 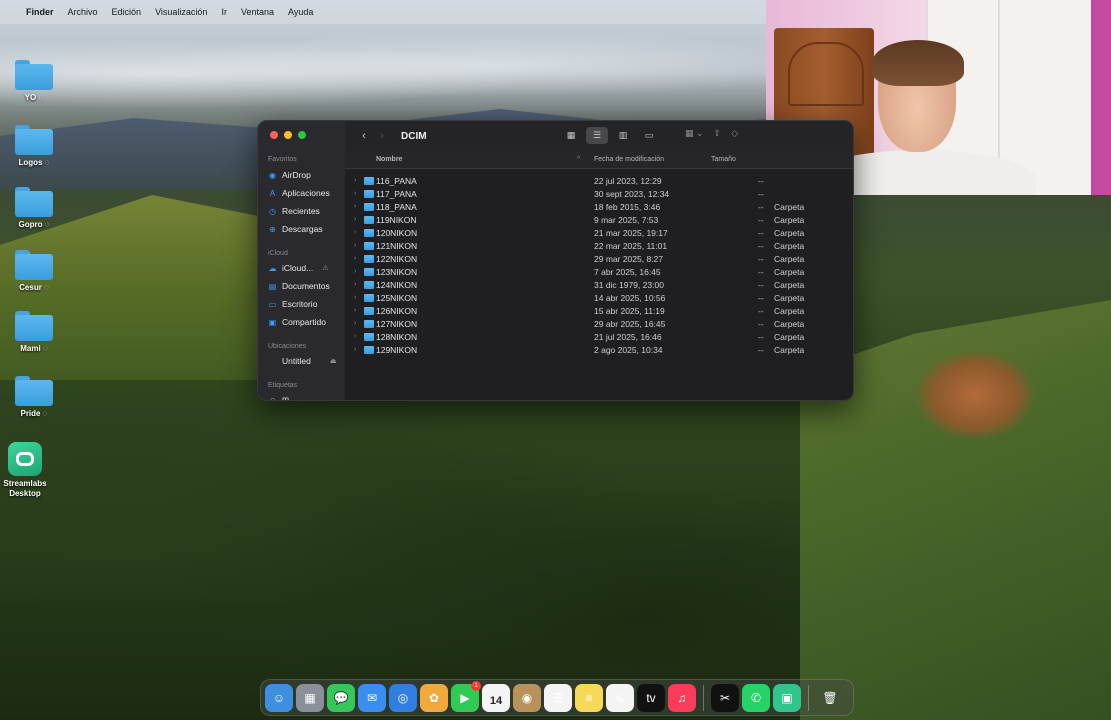 What do you see at coordinates (289, 175) in the screenshot?
I see `sidebar-item-airdrop: ◉ AirDrop` at bounding box center [289, 175].